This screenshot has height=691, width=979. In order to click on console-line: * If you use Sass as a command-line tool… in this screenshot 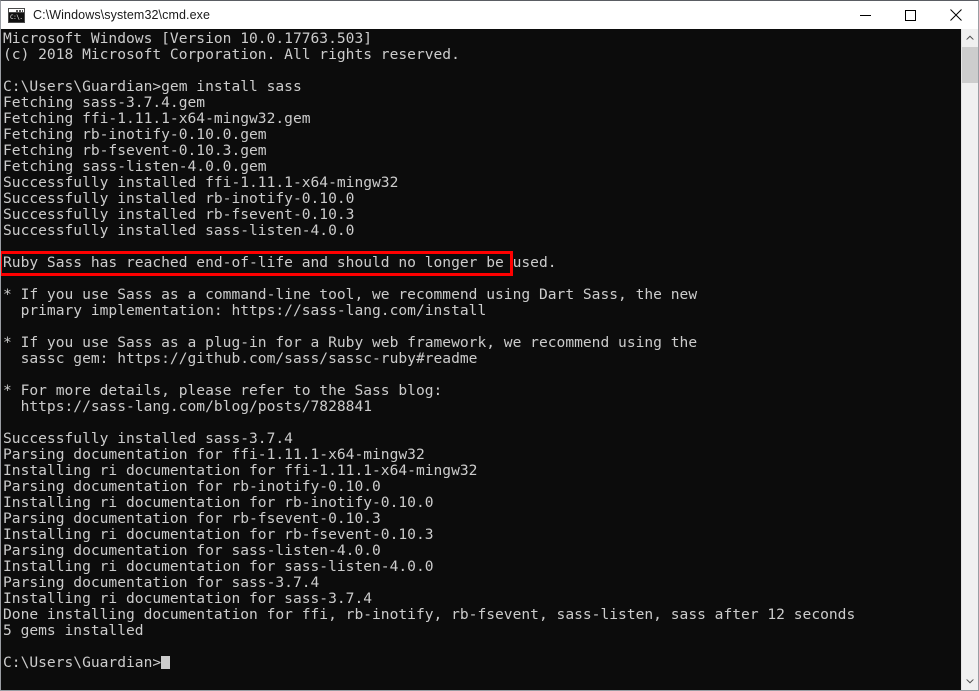, I will do `click(350, 294)`.